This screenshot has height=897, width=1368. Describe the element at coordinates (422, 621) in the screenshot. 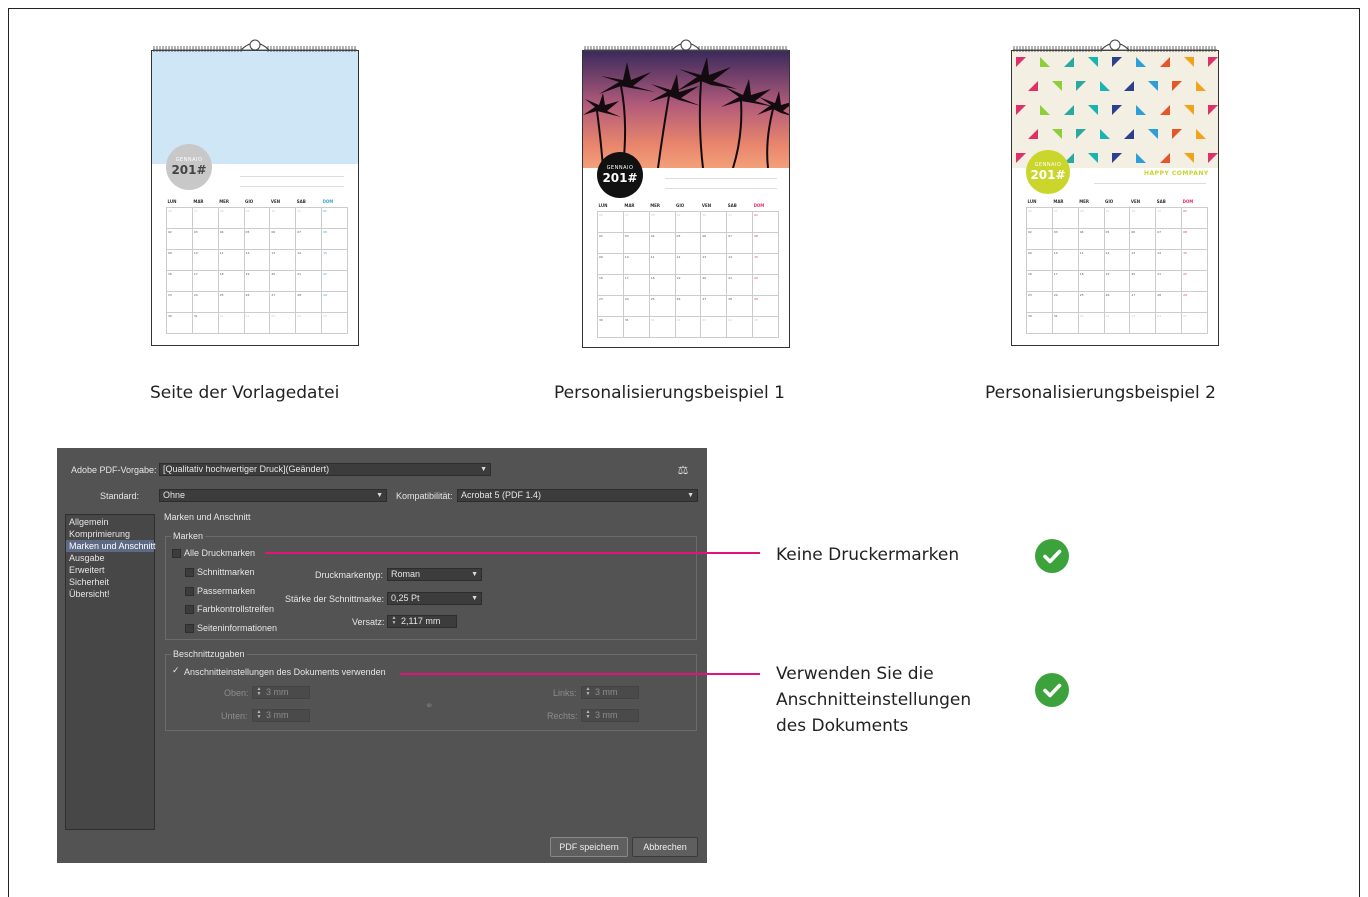

I see `offset-input: ▲ ▼ 2,117 mm` at that location.